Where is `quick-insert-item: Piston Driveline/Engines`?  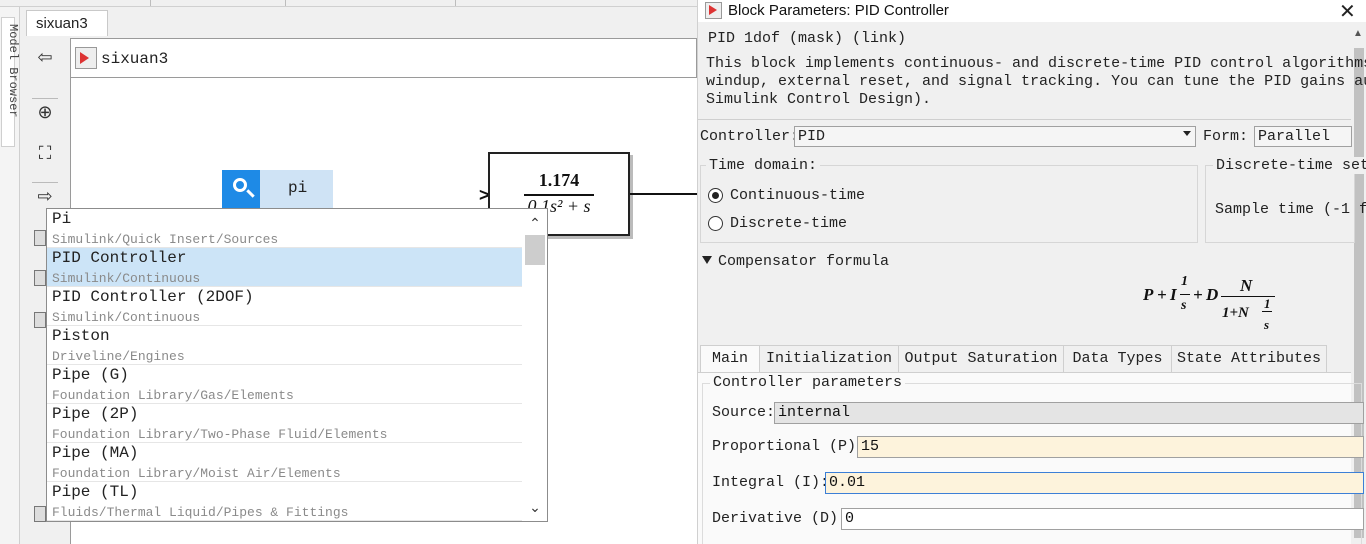
quick-insert-item: Piston Driveline/Engines is located at coordinates (284, 345).